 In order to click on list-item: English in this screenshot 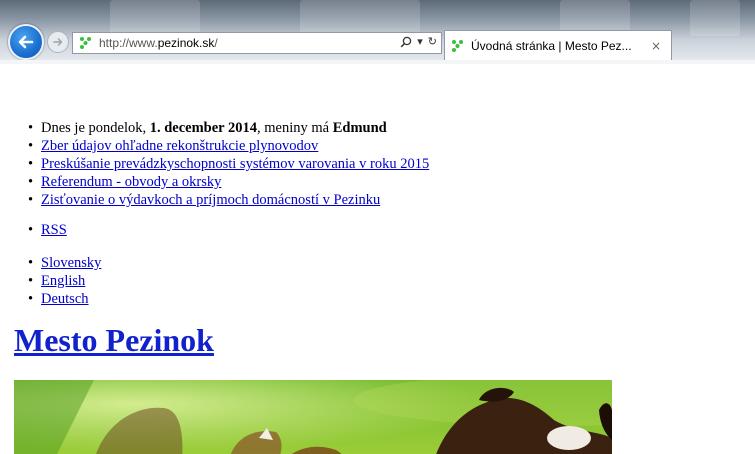, I will do `click(391, 281)`.